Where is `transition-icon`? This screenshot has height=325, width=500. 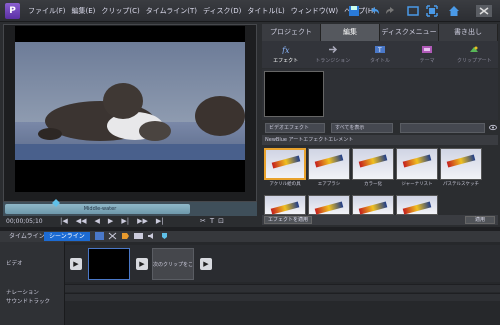
transition-icon is located at coordinates (332, 49).